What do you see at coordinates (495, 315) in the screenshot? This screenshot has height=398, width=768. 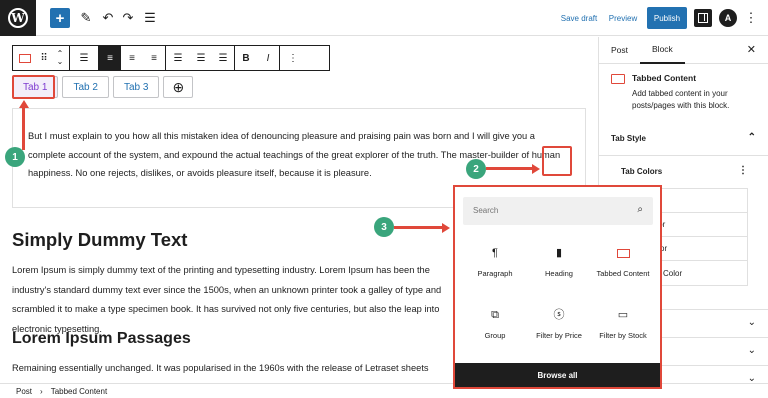 I see `group-icon: ⧉` at bounding box center [495, 315].